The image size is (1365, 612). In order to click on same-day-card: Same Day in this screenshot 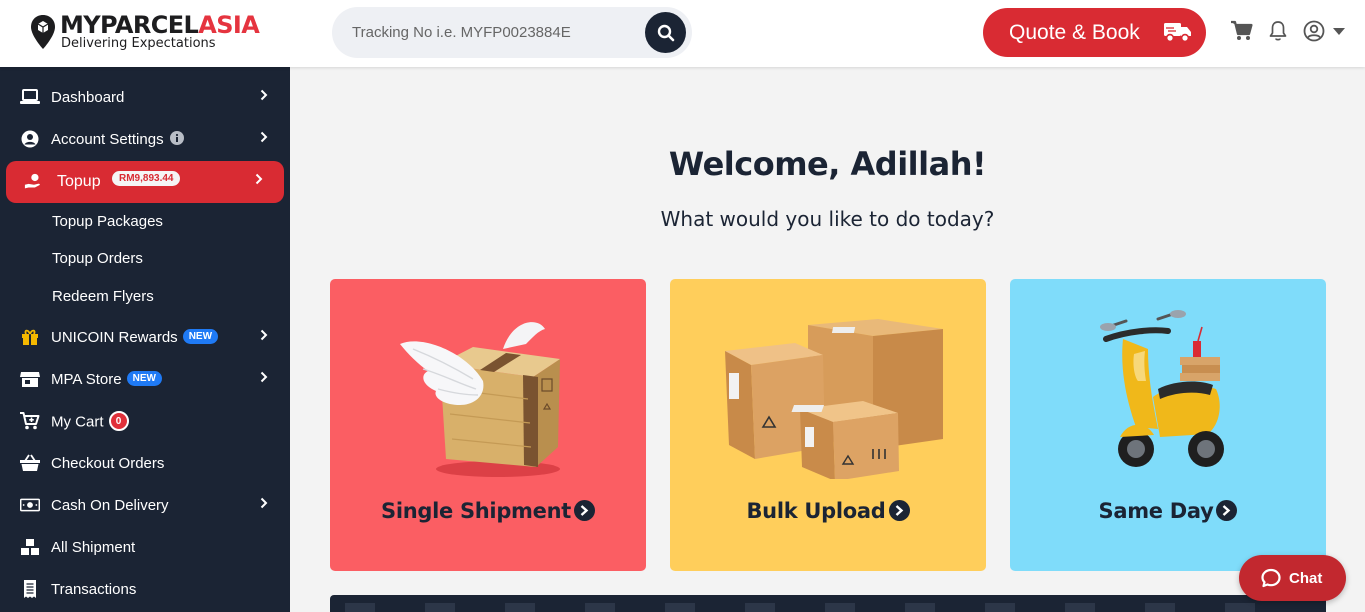, I will do `click(1168, 425)`.